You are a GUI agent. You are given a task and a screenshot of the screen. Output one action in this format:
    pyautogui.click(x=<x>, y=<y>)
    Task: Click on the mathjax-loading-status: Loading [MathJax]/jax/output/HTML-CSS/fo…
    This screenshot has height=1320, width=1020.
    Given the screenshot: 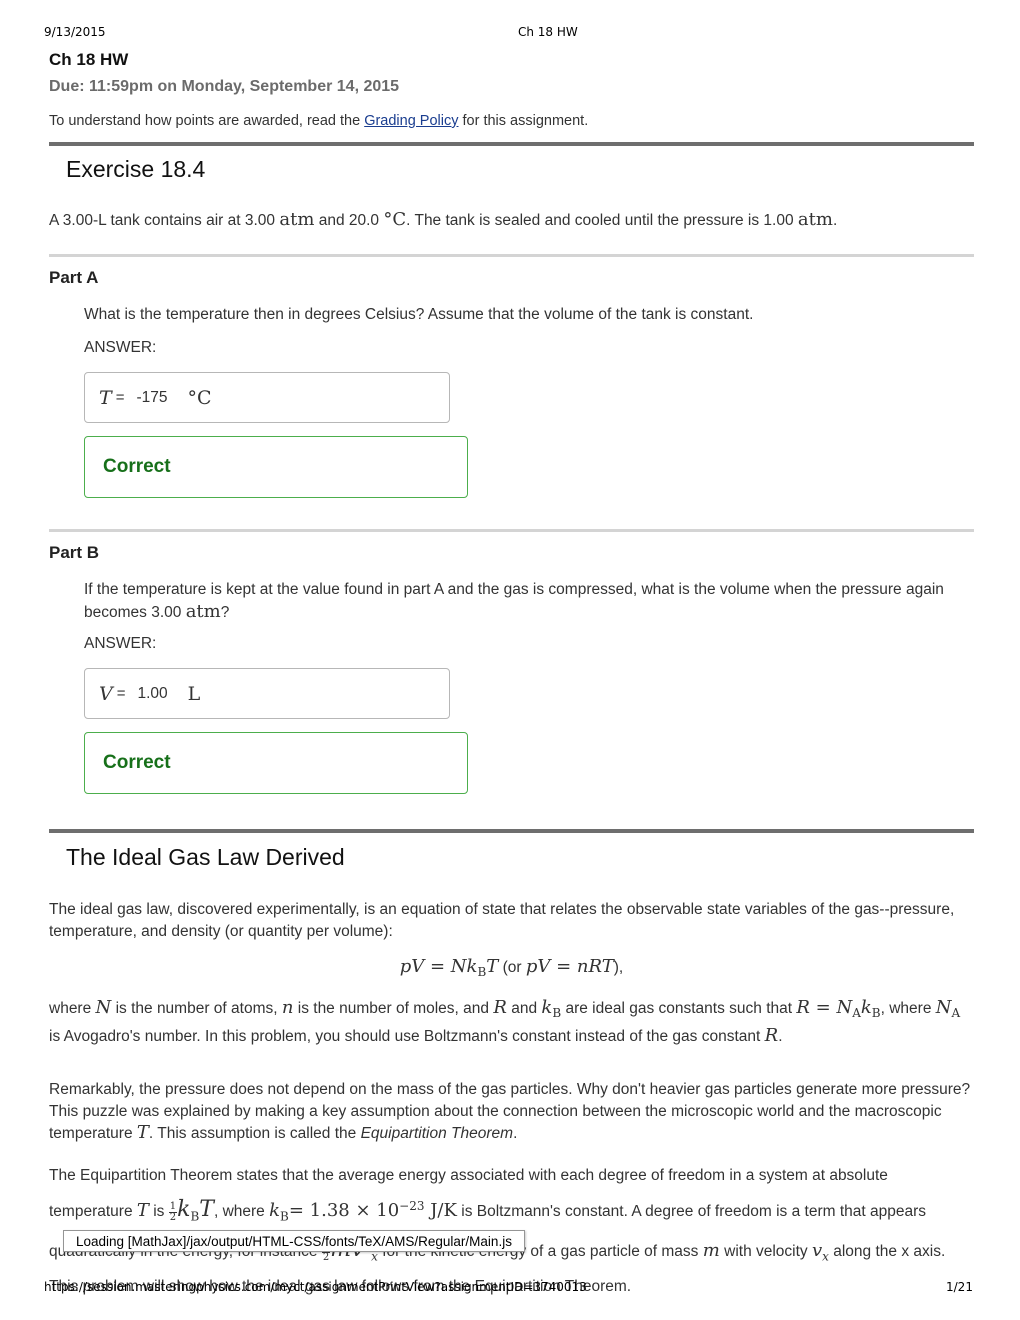 What is the action you would take?
    pyautogui.click(x=294, y=1241)
    